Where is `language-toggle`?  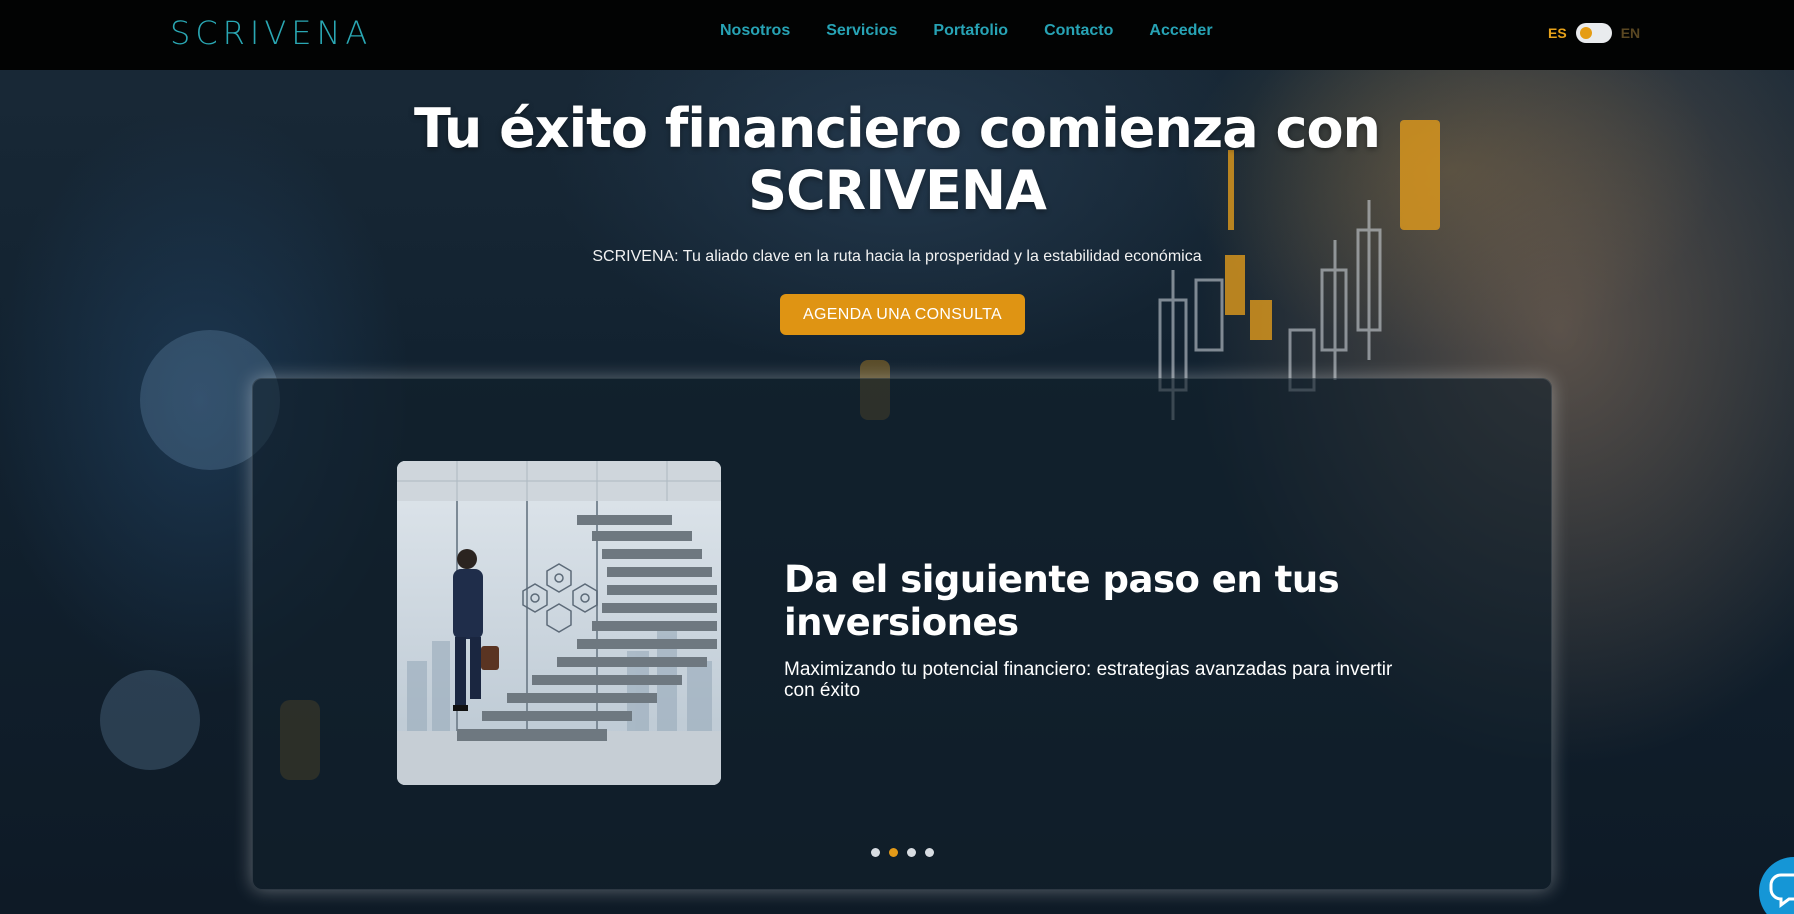 language-toggle is located at coordinates (1593, 33).